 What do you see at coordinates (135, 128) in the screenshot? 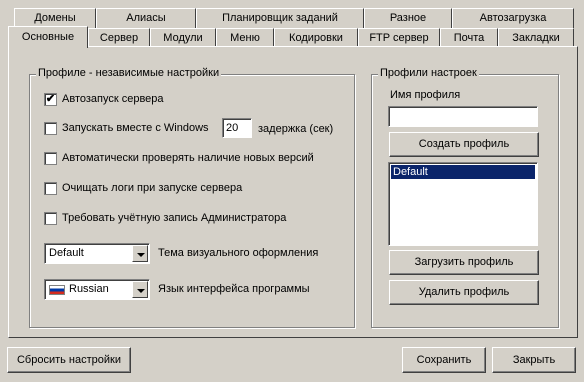
I see `start-with-windows-label: Запускать вместе с Windows` at bounding box center [135, 128].